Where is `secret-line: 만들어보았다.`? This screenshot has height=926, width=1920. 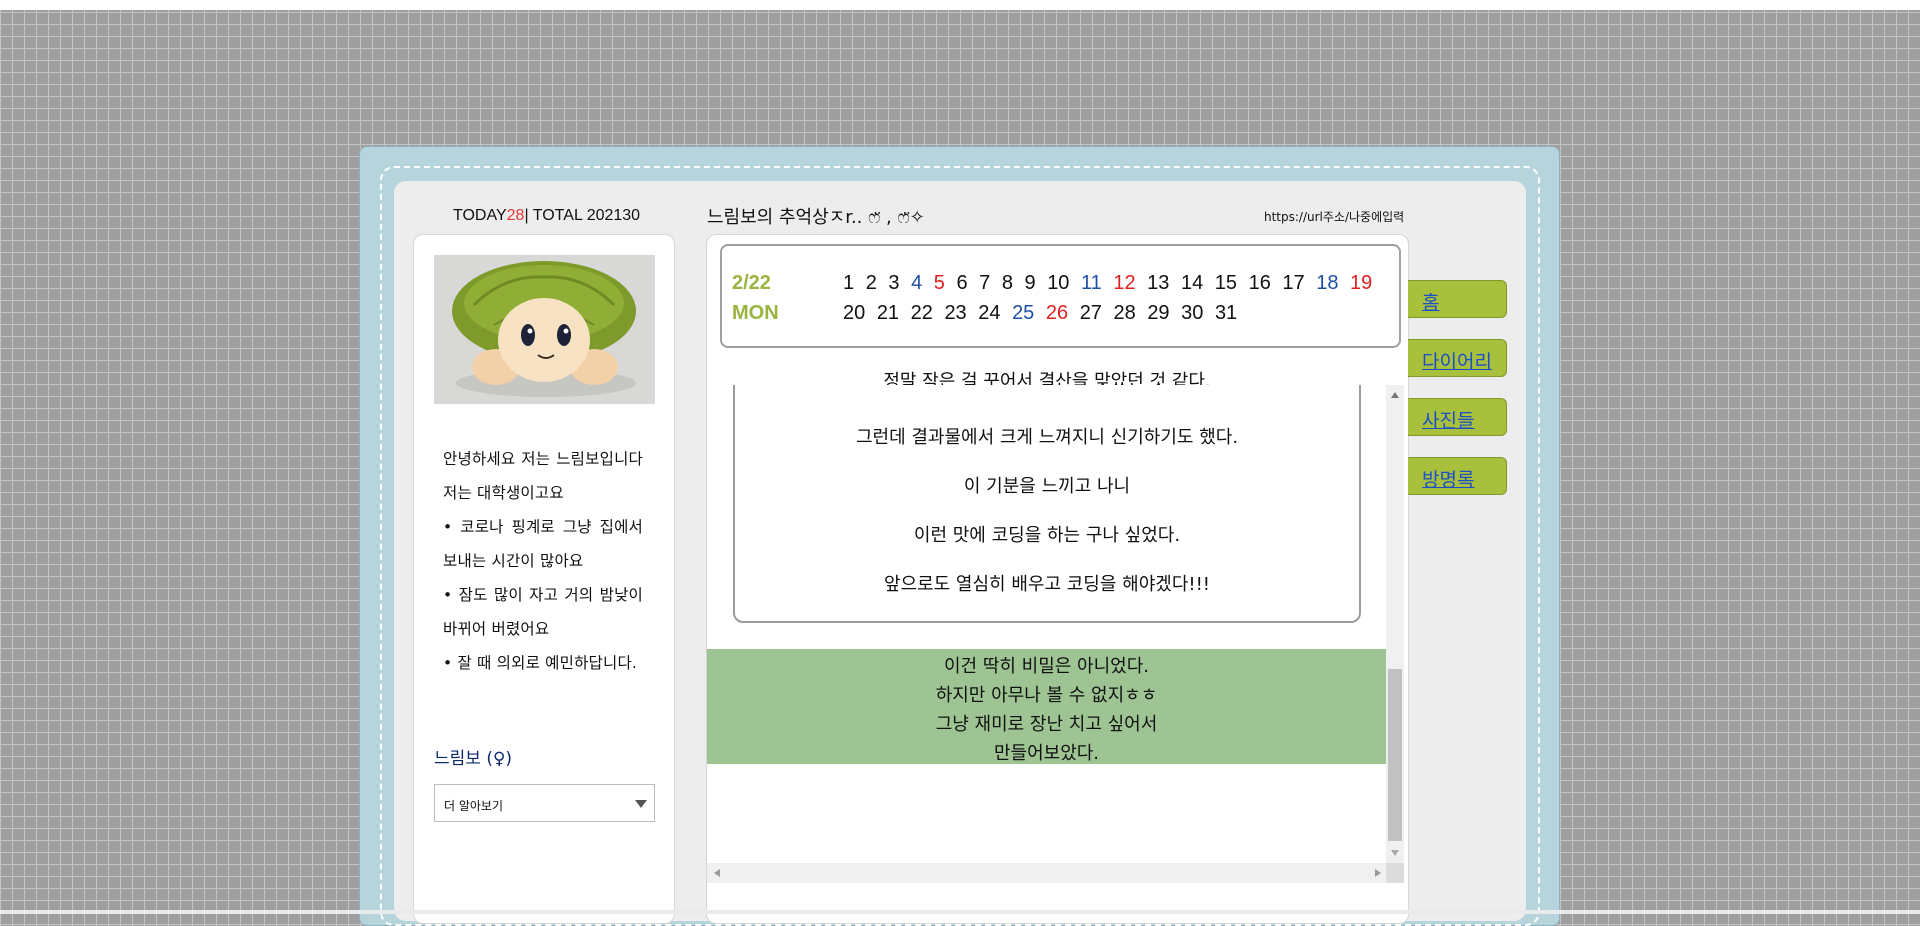
secret-line: 만들어보았다. is located at coordinates (1046, 753).